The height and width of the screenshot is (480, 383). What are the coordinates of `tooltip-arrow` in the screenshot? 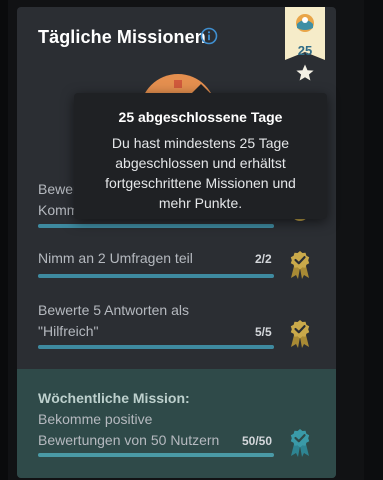 It's located at (201, 88).